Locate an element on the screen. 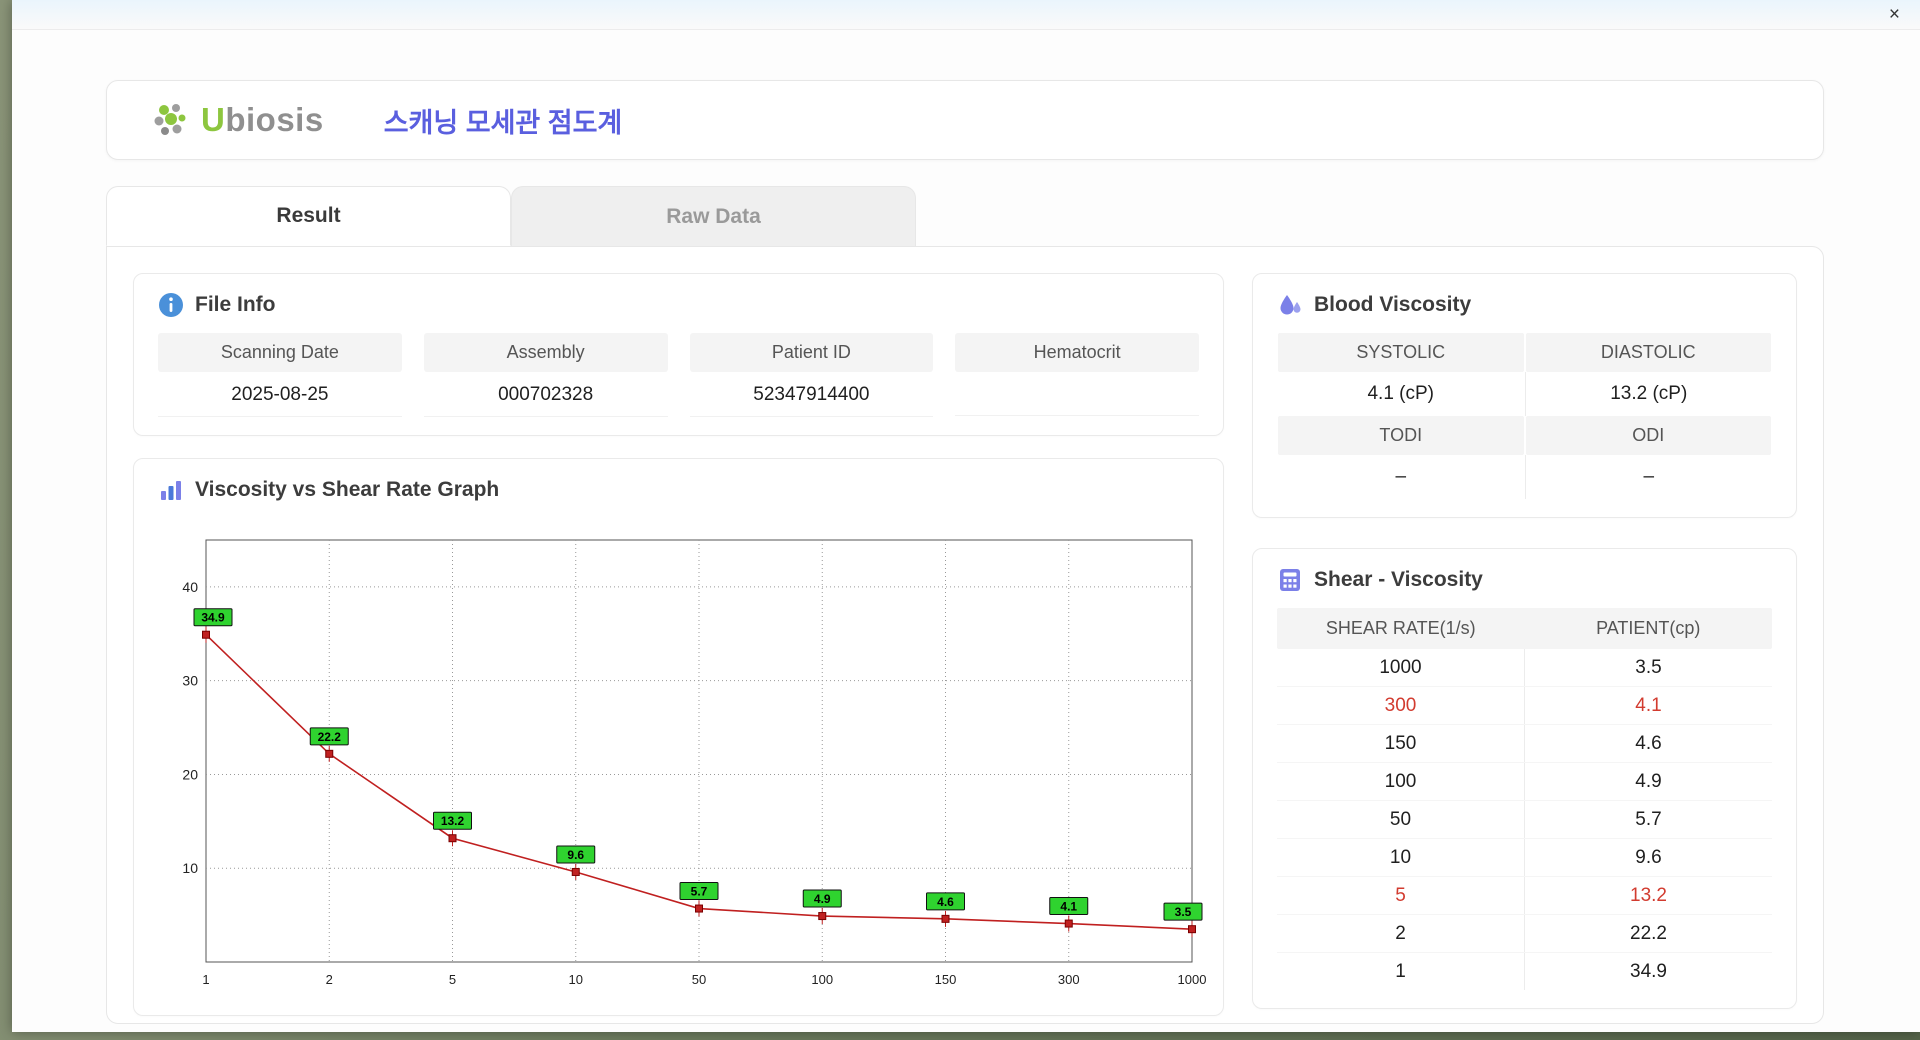  table-row: 100 4.9 is located at coordinates (1524, 782).